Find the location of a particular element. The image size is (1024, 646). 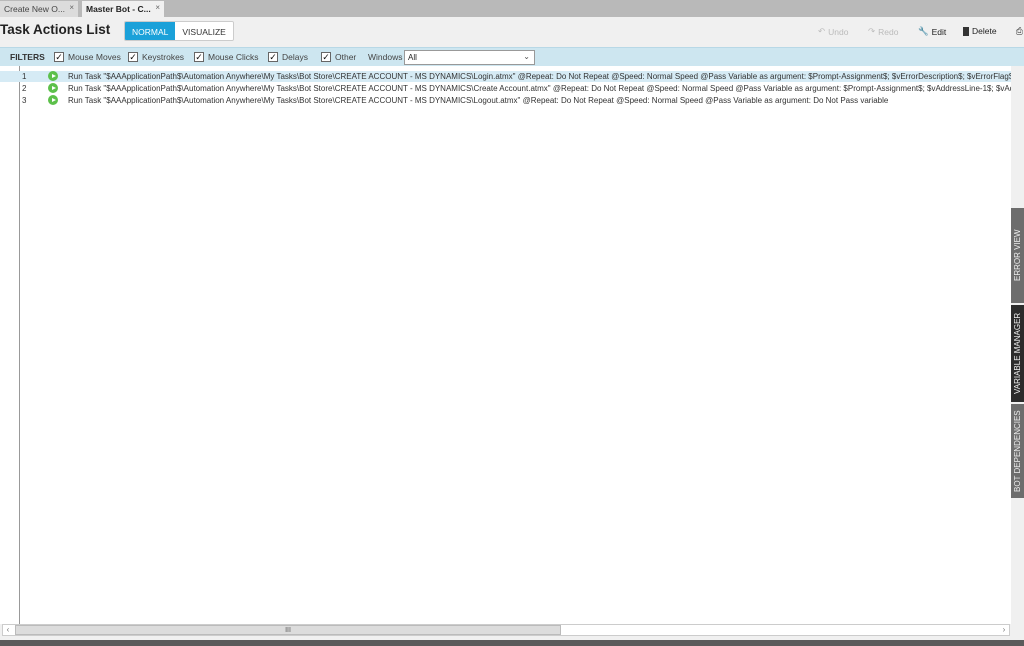

export-icon: ⎙ is located at coordinates (1019, 31).